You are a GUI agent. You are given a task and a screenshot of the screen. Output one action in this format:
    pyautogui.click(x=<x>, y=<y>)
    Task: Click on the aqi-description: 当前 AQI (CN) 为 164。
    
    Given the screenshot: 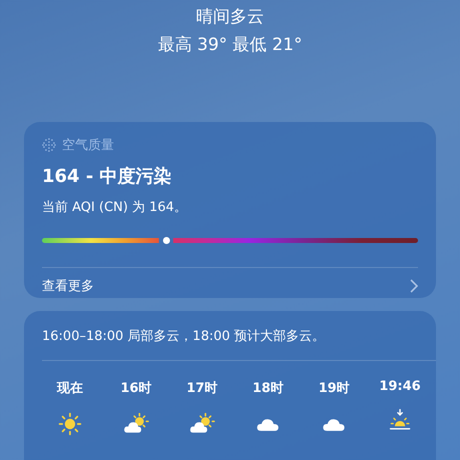 What is the action you would take?
    pyautogui.click(x=115, y=207)
    